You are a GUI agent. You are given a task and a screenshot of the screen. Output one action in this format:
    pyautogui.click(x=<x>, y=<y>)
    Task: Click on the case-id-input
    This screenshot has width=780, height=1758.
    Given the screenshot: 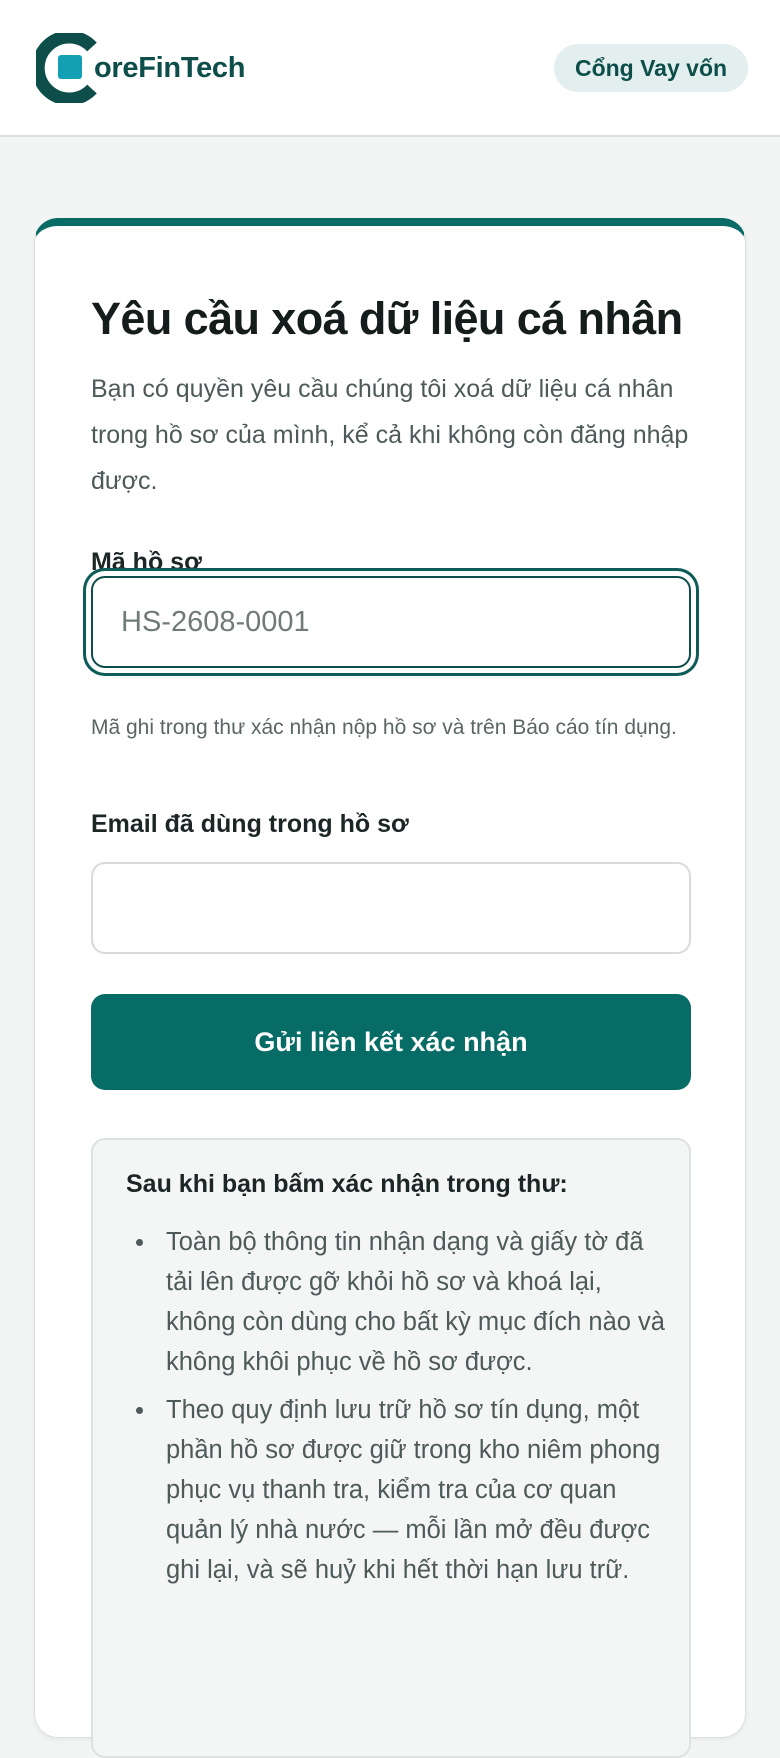 What is the action you would take?
    pyautogui.click(x=391, y=622)
    